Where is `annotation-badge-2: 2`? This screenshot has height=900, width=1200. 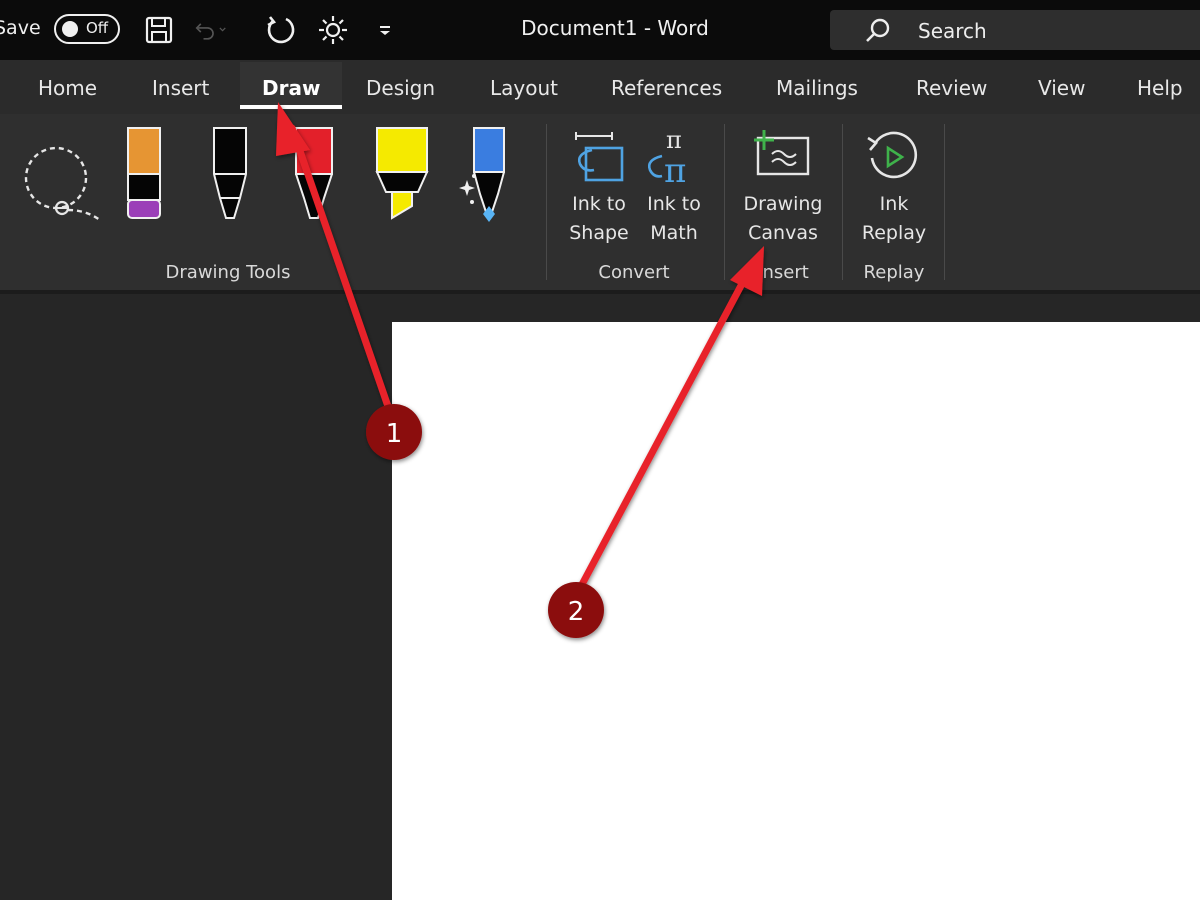
annotation-badge-2: 2 is located at coordinates (576, 610).